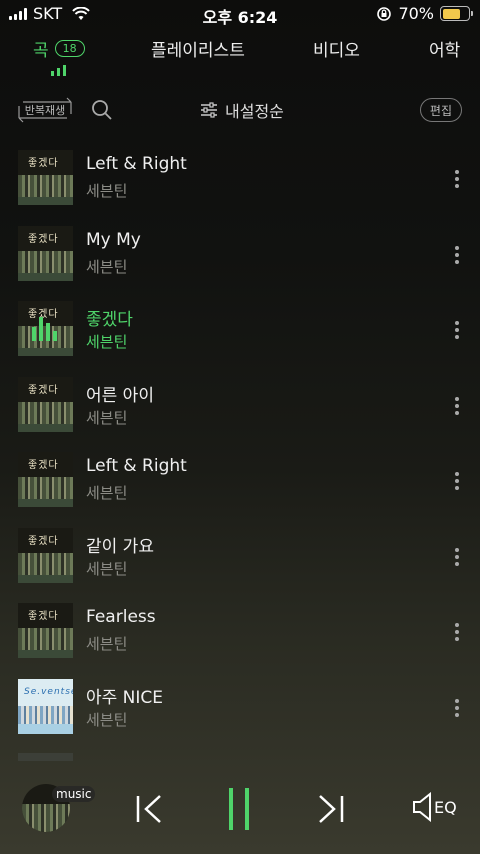  Describe the element at coordinates (120, 395) in the screenshot. I see `song-title: 어른 아이` at that location.